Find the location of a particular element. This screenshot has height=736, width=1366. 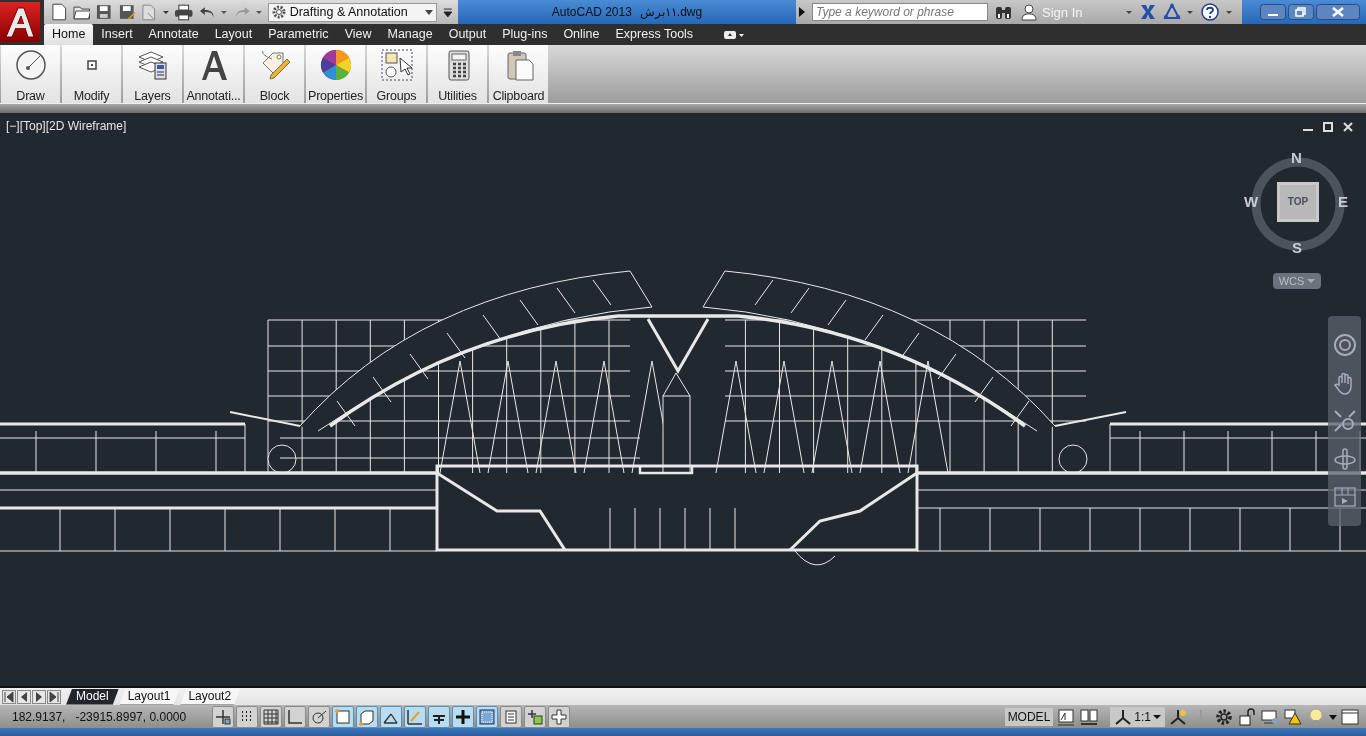

quick-view-drawings-icon is located at coordinates (1089, 716).